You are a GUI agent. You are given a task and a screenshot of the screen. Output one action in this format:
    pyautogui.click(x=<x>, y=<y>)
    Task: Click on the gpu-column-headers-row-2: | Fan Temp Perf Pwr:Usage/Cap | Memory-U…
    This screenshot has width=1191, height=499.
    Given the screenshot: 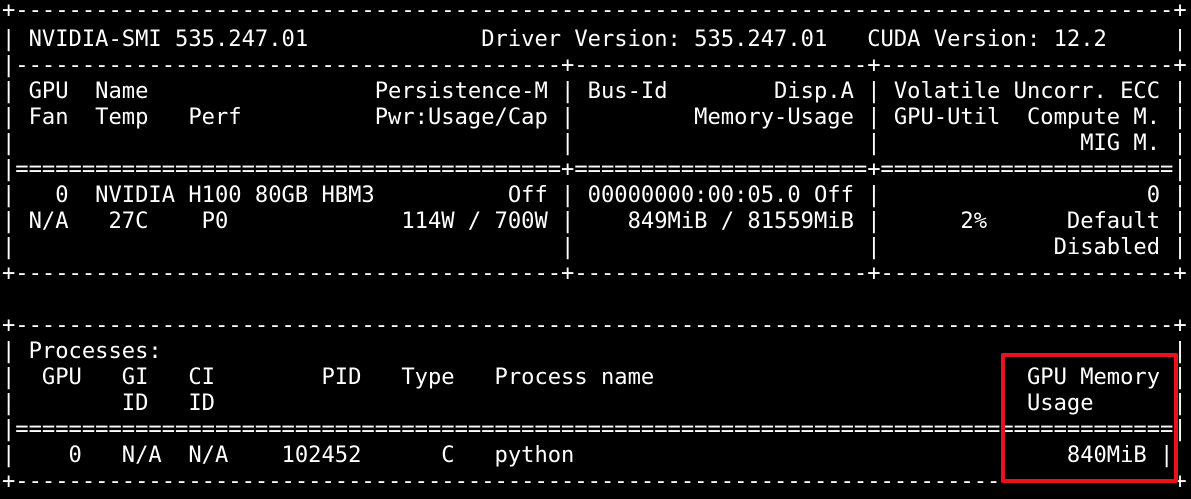 What is the action you would take?
    pyautogui.click(x=594, y=117)
    